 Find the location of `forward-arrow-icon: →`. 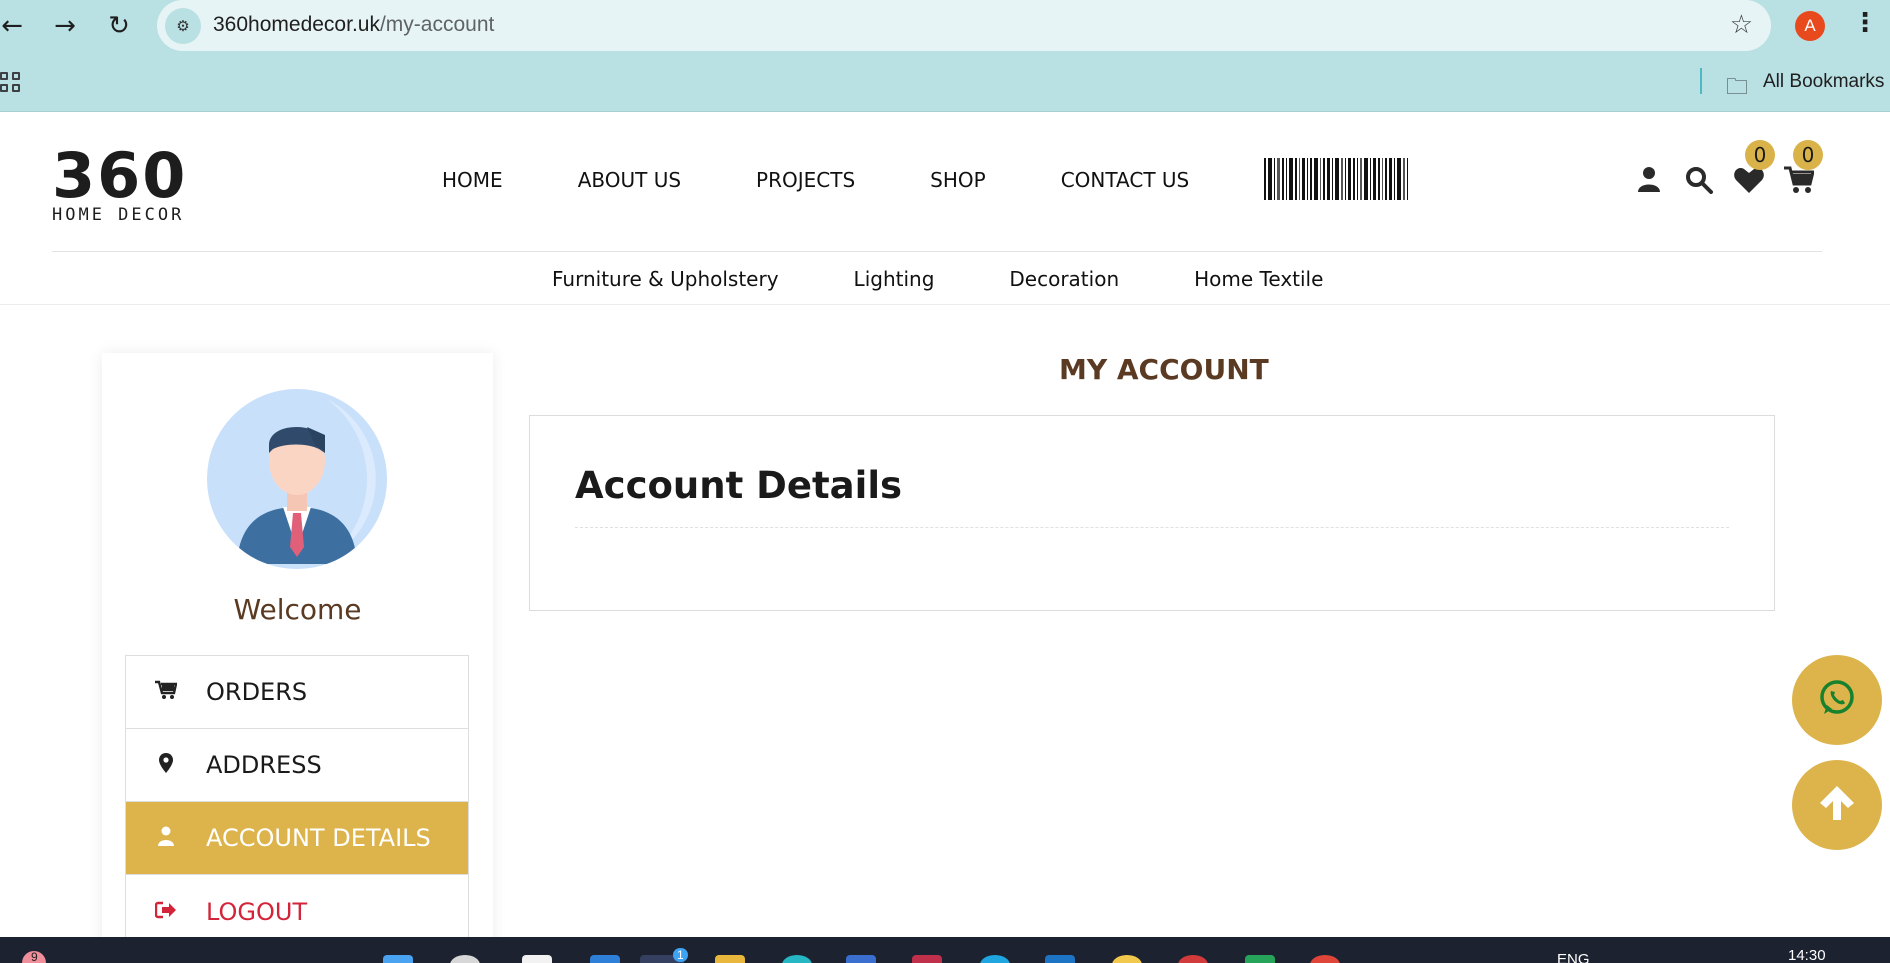

forward-arrow-icon: → is located at coordinates (65, 26).